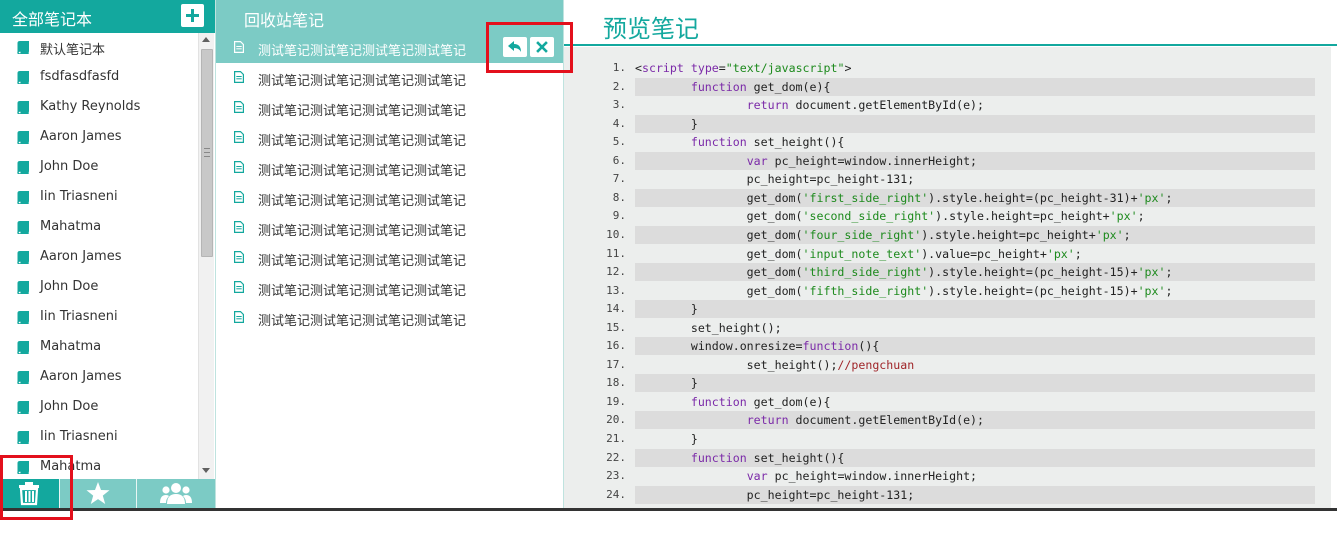 The height and width of the screenshot is (541, 1337). I want to click on add-notebook-button, so click(192, 15).